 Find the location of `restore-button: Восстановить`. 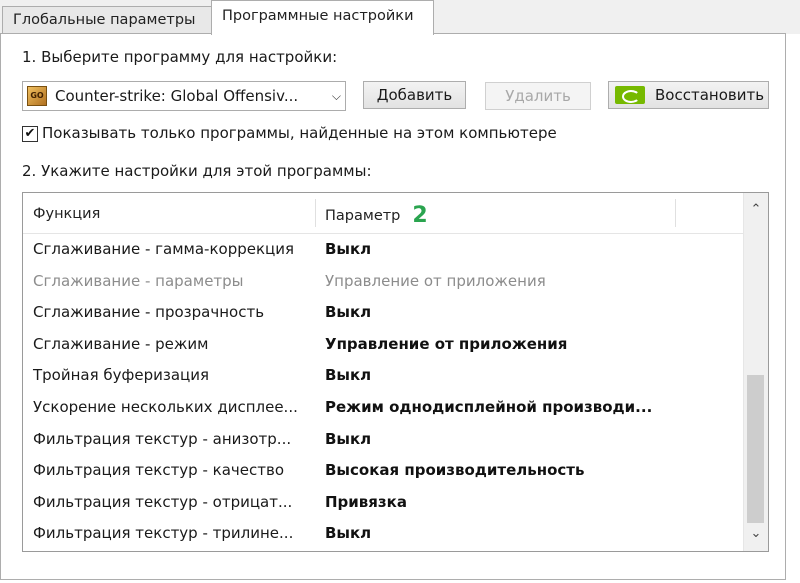

restore-button: Восстановить is located at coordinates (688, 95).